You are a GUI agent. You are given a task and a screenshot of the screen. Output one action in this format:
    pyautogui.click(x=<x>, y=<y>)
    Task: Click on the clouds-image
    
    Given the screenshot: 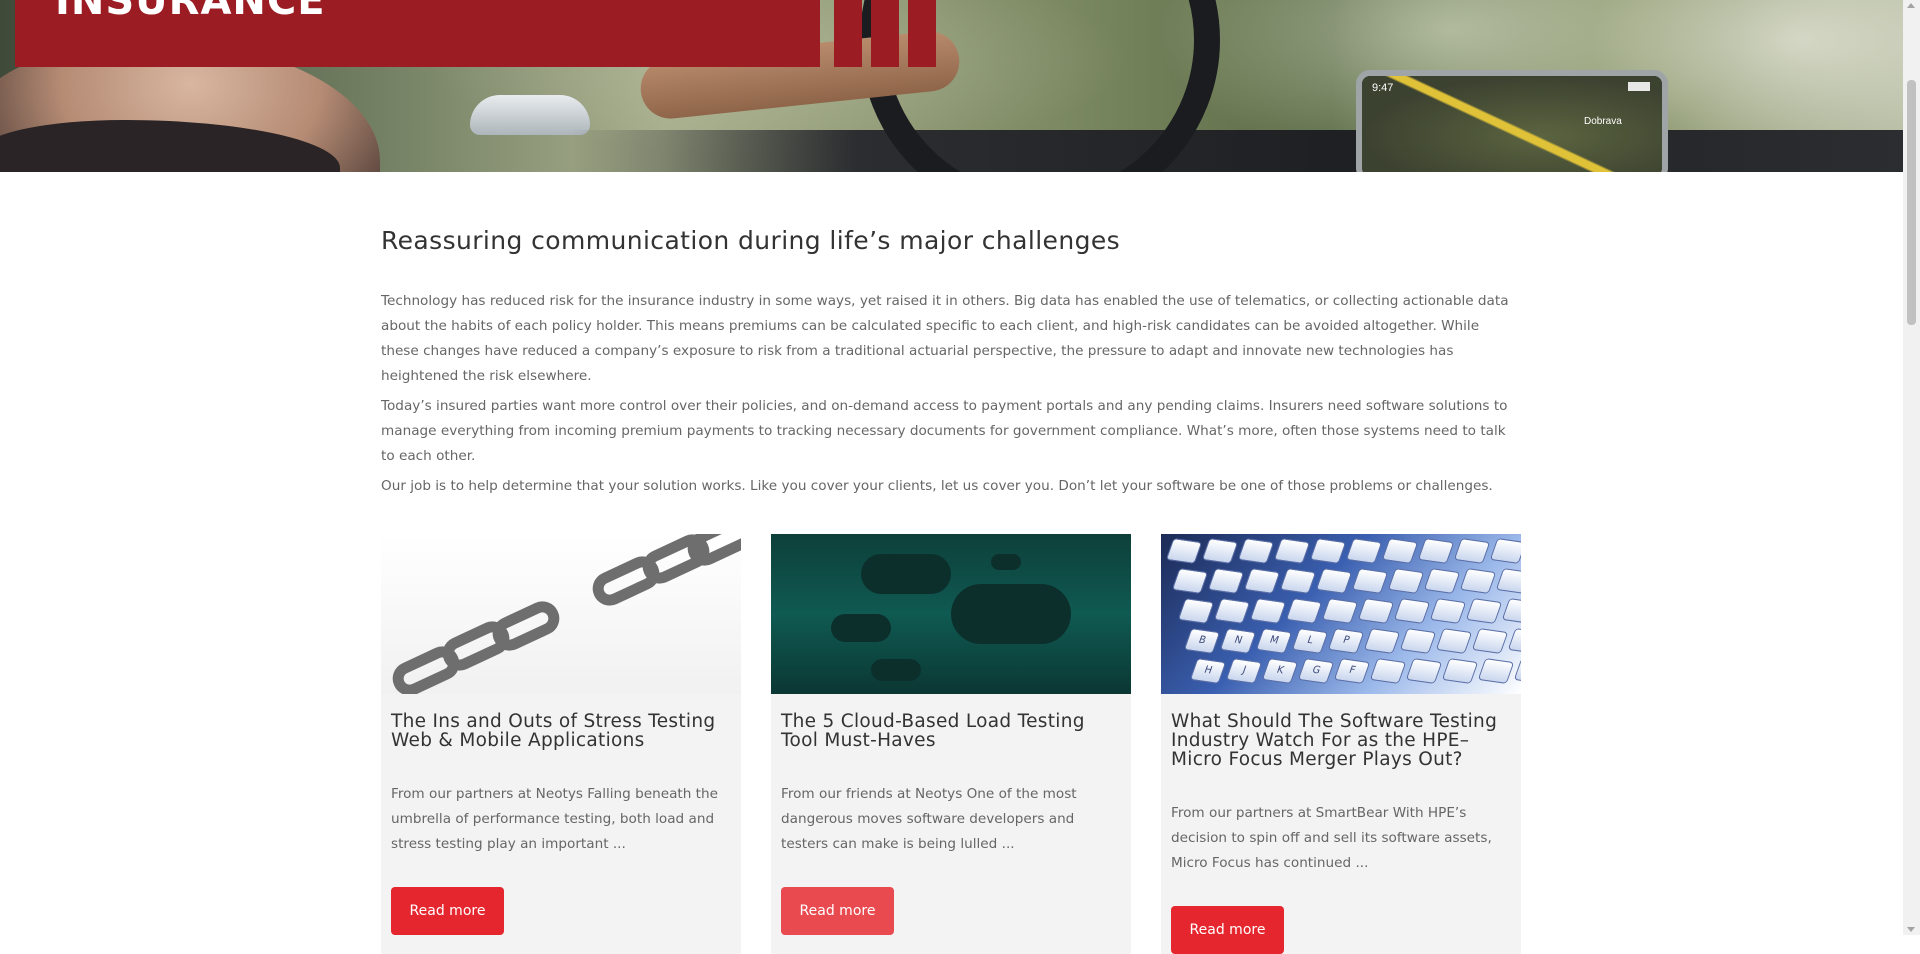 What is the action you would take?
    pyautogui.click(x=951, y=614)
    